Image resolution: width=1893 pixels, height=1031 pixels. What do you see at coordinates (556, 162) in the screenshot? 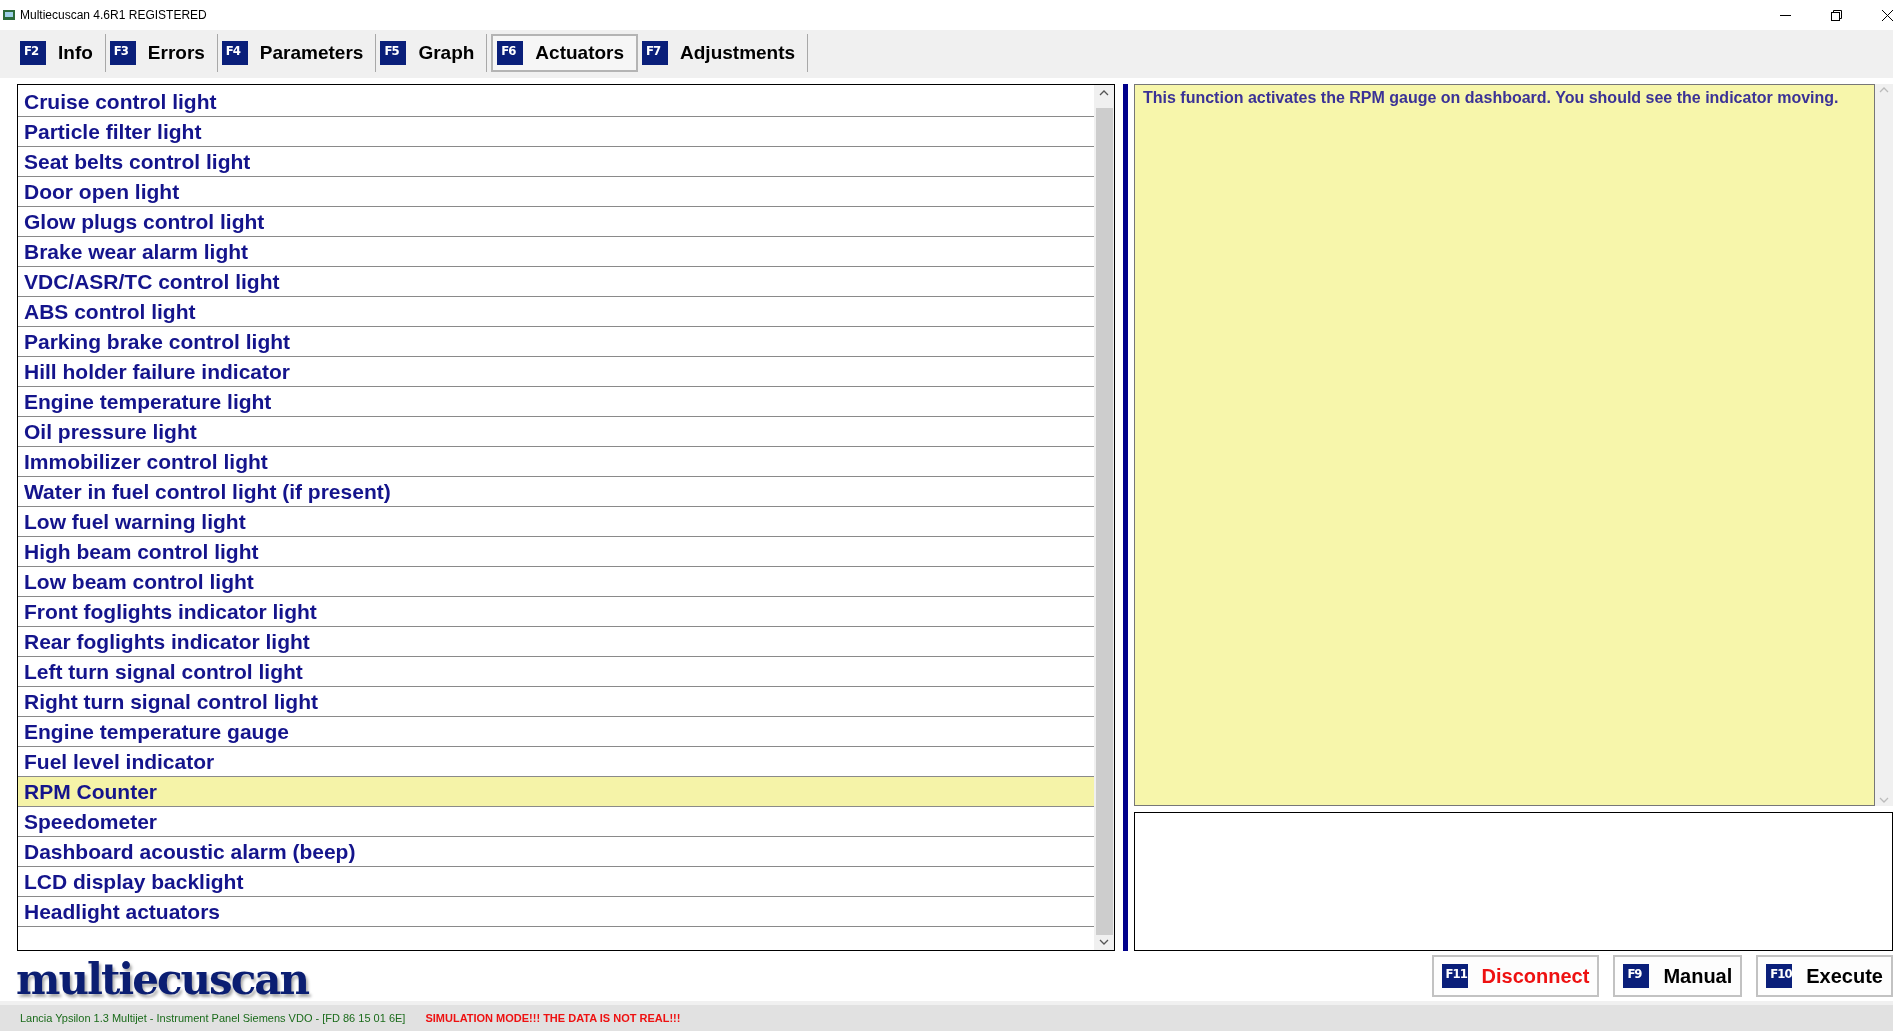
I see `actuator-item: Seat belts control light` at bounding box center [556, 162].